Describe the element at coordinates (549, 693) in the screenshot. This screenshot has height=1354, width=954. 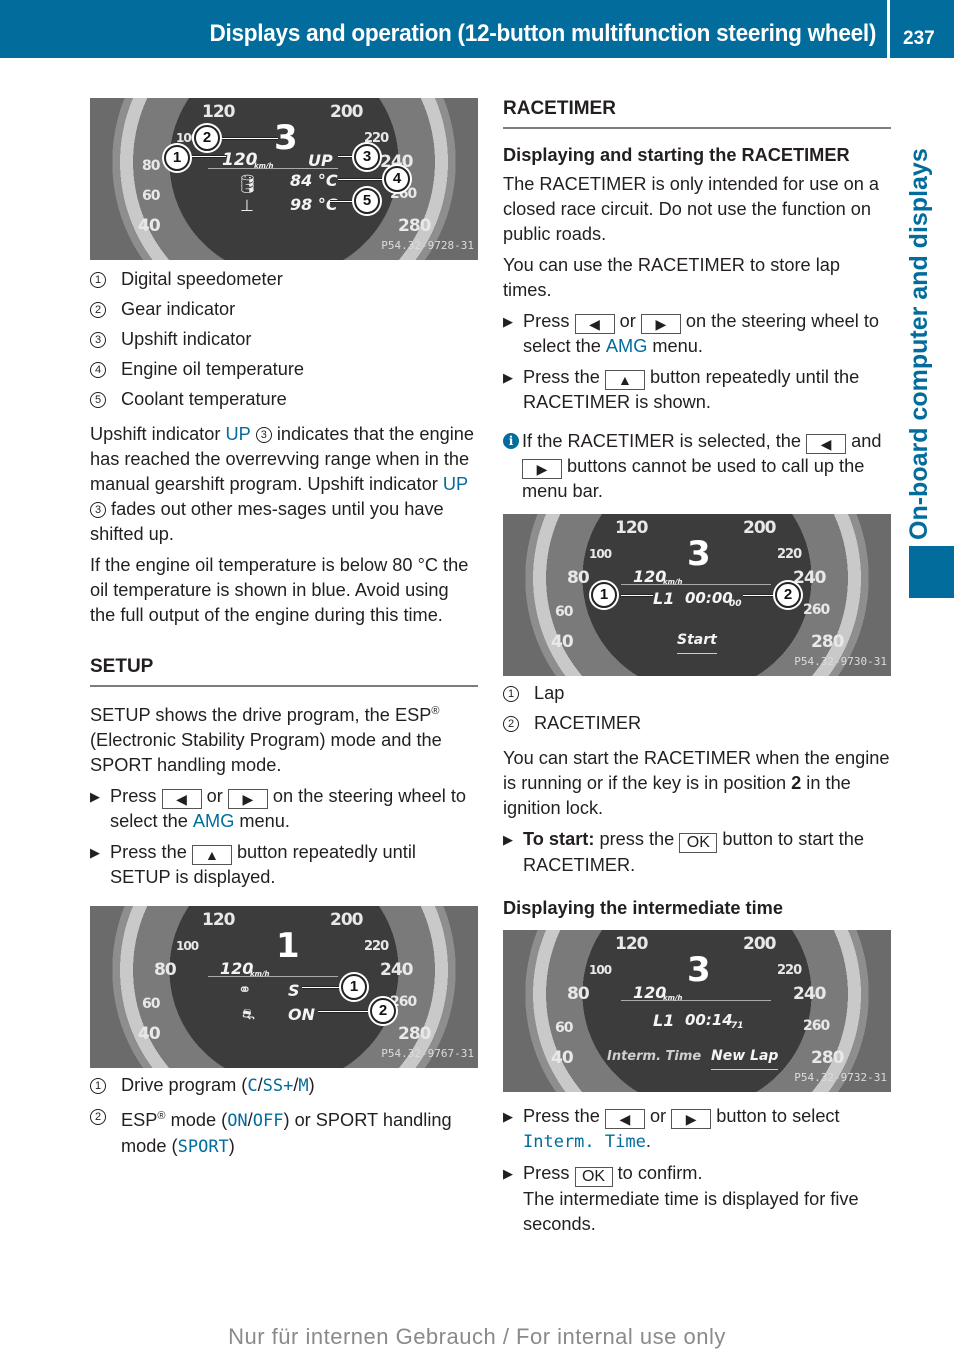
I see `legend-text: Lap` at that location.